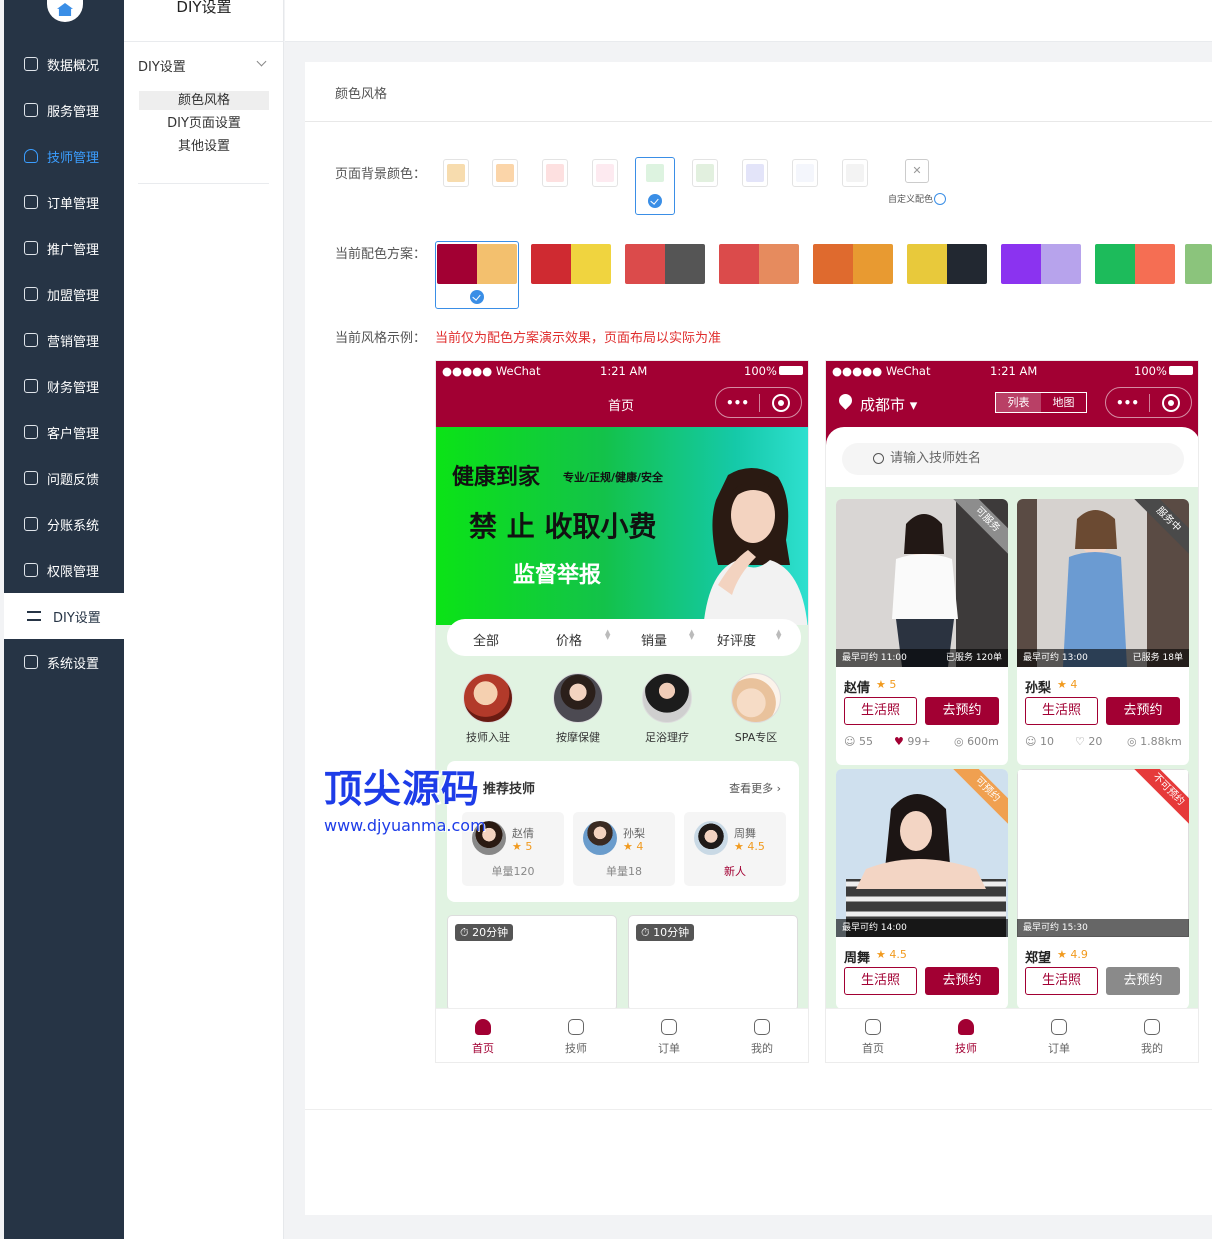 Image resolution: width=1212 pixels, height=1239 pixels. I want to click on sidebar-item-label: DIY设置, so click(77, 618).